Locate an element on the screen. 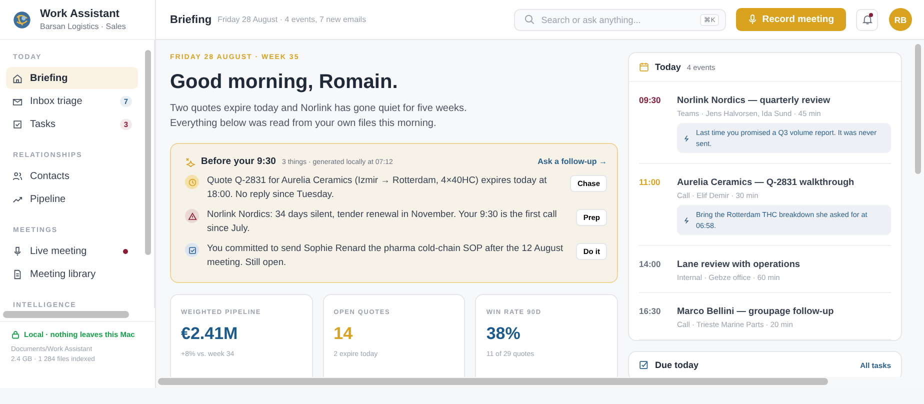  home-icon is located at coordinates (17, 78).